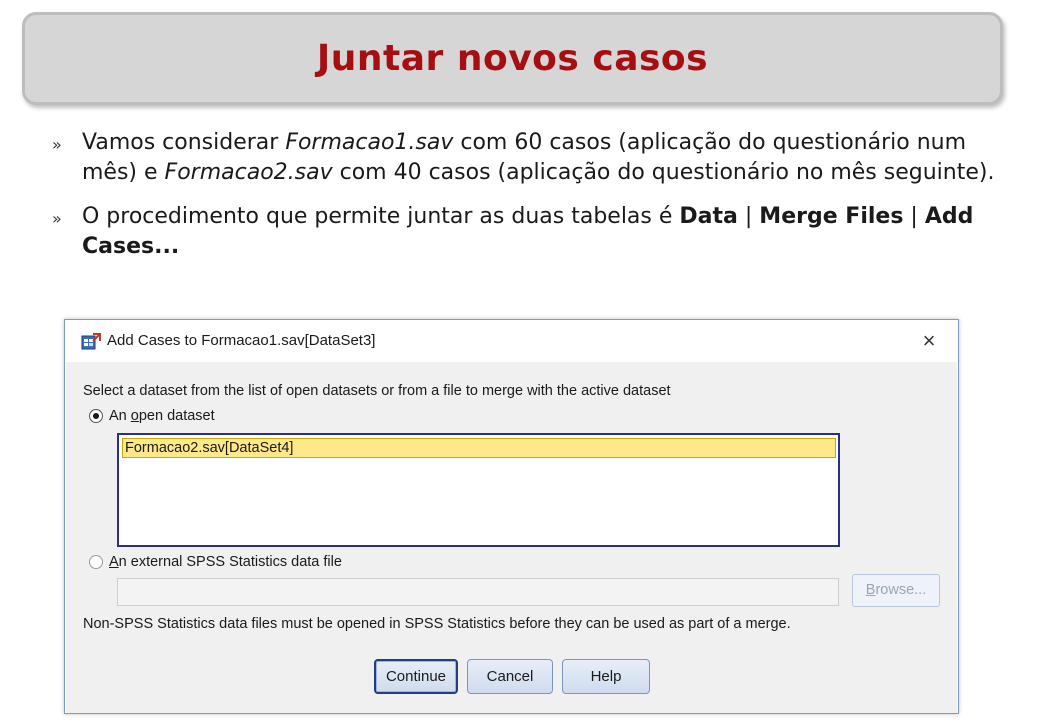 This screenshot has height=724, width=1043. I want to click on bullet1-text-a: Vamos considerar, so click(184, 142).